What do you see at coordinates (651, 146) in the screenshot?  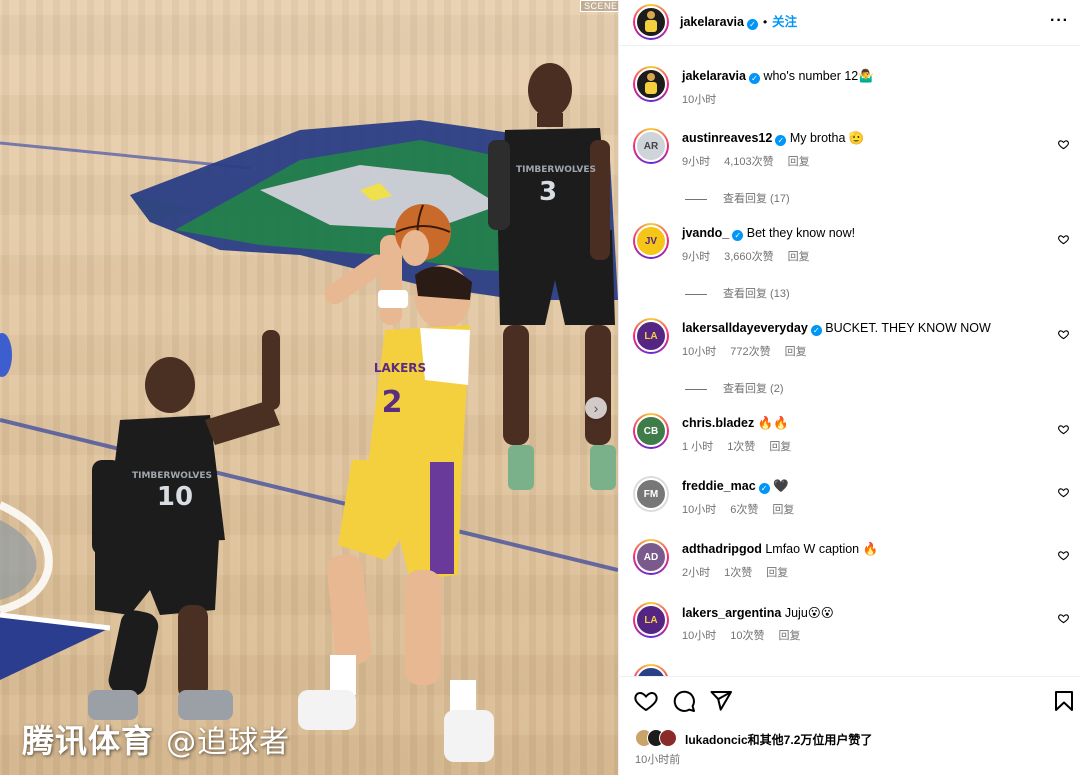 I see `comment-avatar: AR` at bounding box center [651, 146].